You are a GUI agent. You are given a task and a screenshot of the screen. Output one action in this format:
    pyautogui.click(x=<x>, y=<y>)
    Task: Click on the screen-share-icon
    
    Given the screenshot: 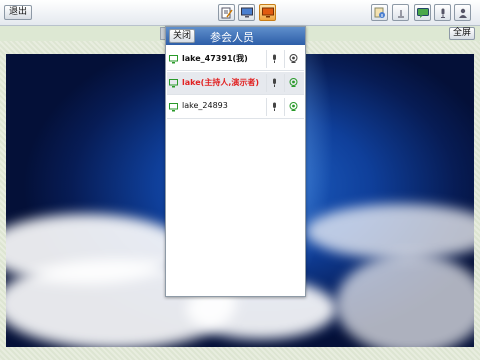 What is the action you would take?
    pyautogui.click(x=246, y=12)
    